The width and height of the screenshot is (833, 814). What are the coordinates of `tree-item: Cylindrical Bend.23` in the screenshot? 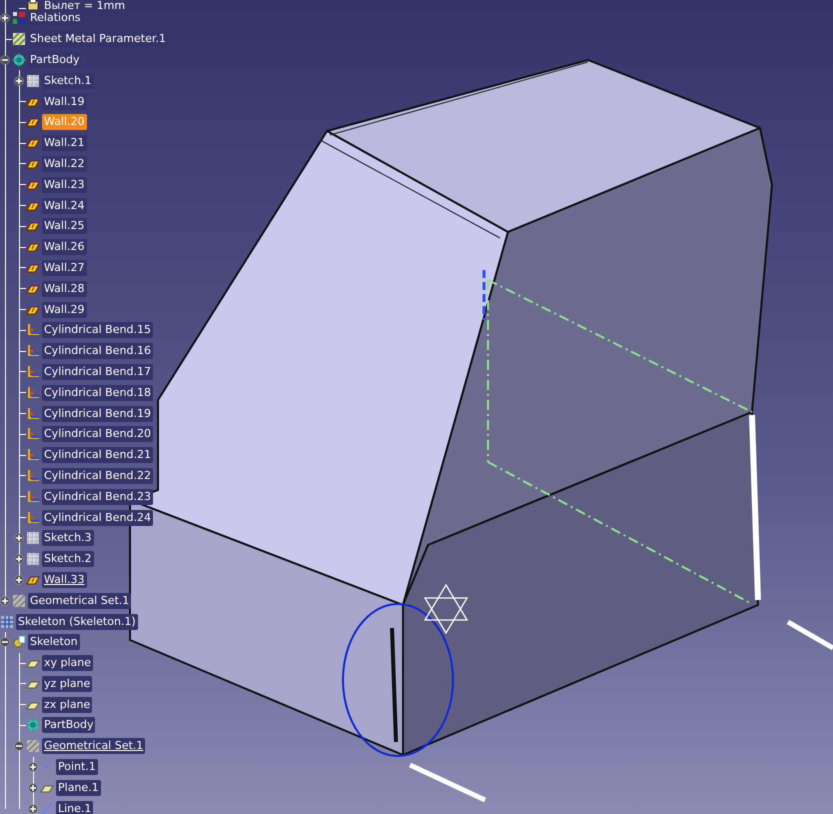 It's located at (97, 496).